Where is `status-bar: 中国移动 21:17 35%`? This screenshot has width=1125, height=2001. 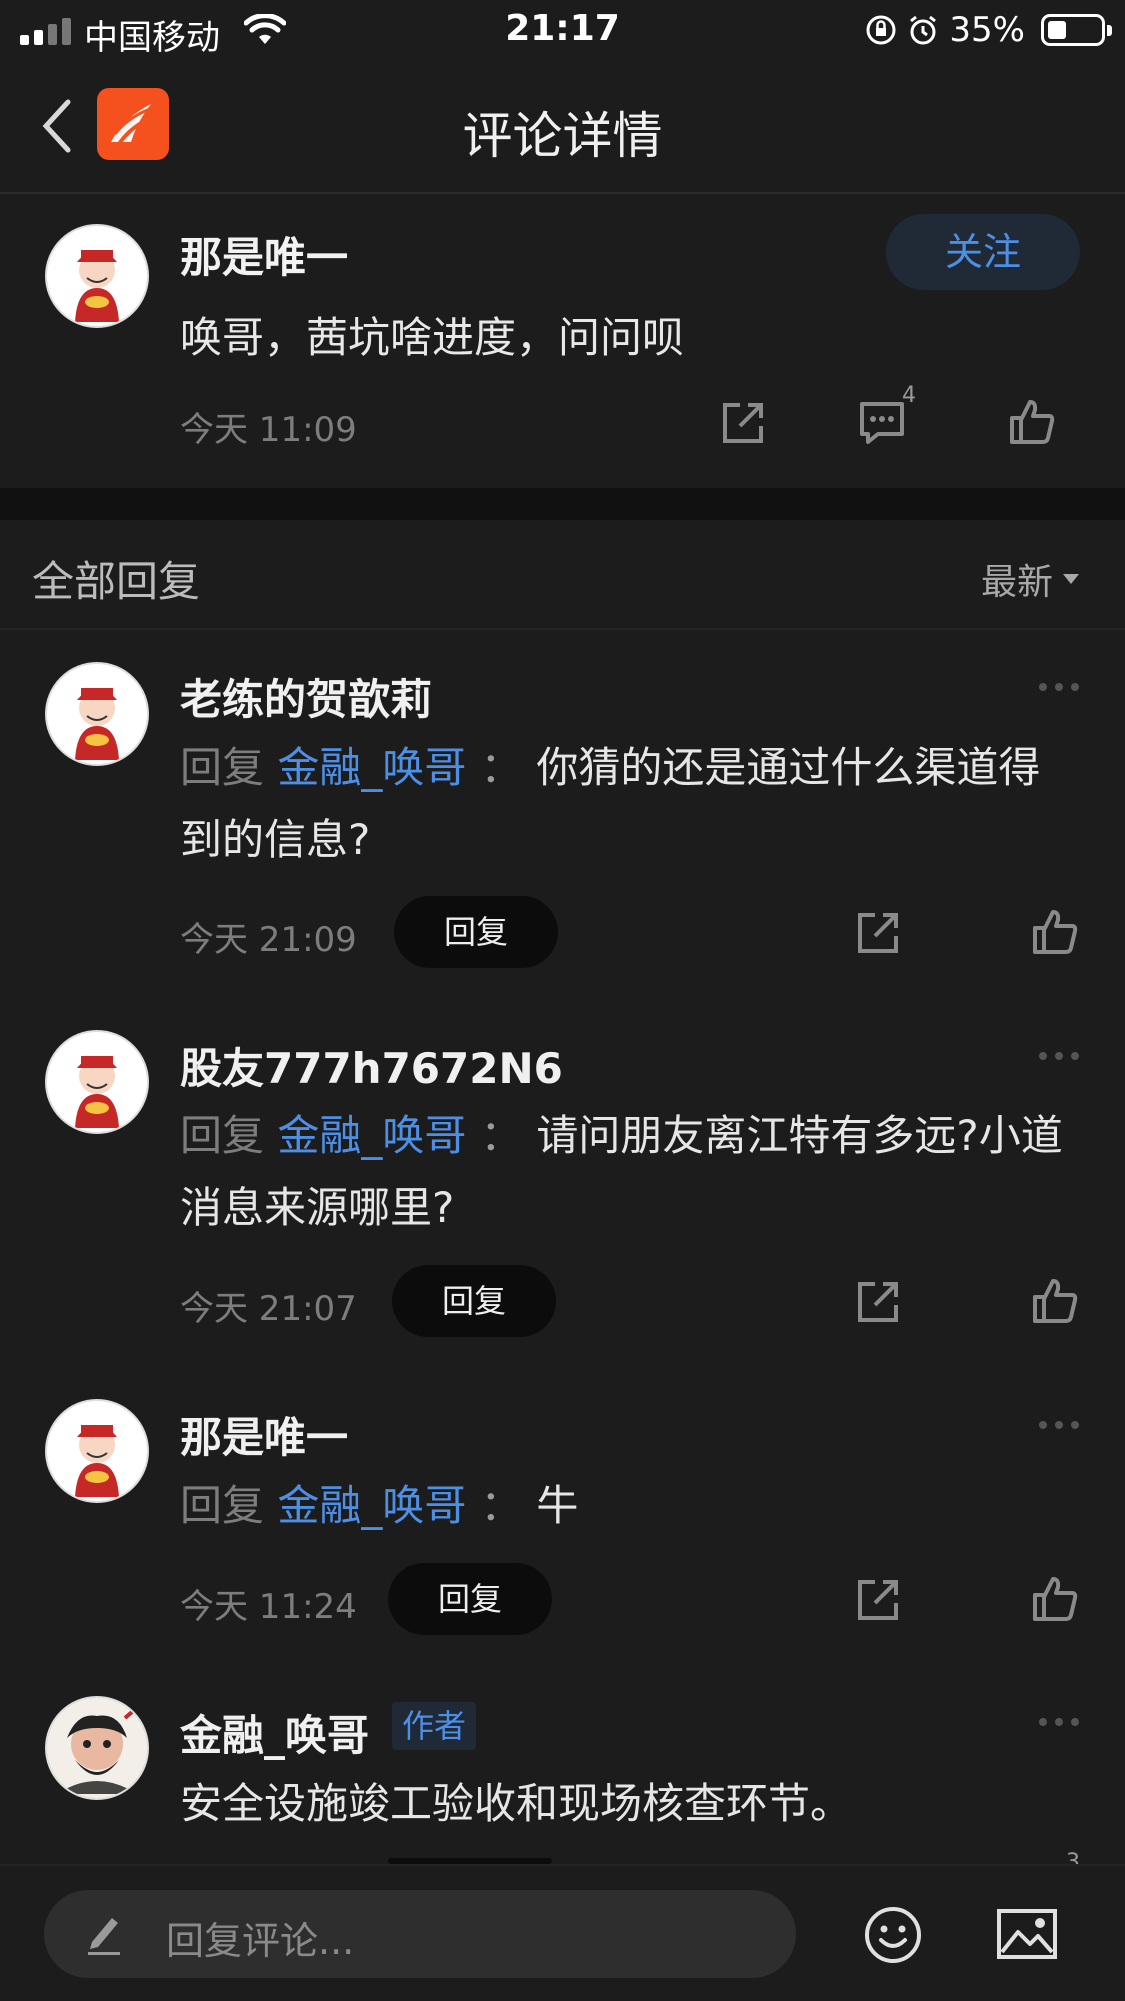 status-bar: 中国移动 21:17 35% is located at coordinates (562, 31).